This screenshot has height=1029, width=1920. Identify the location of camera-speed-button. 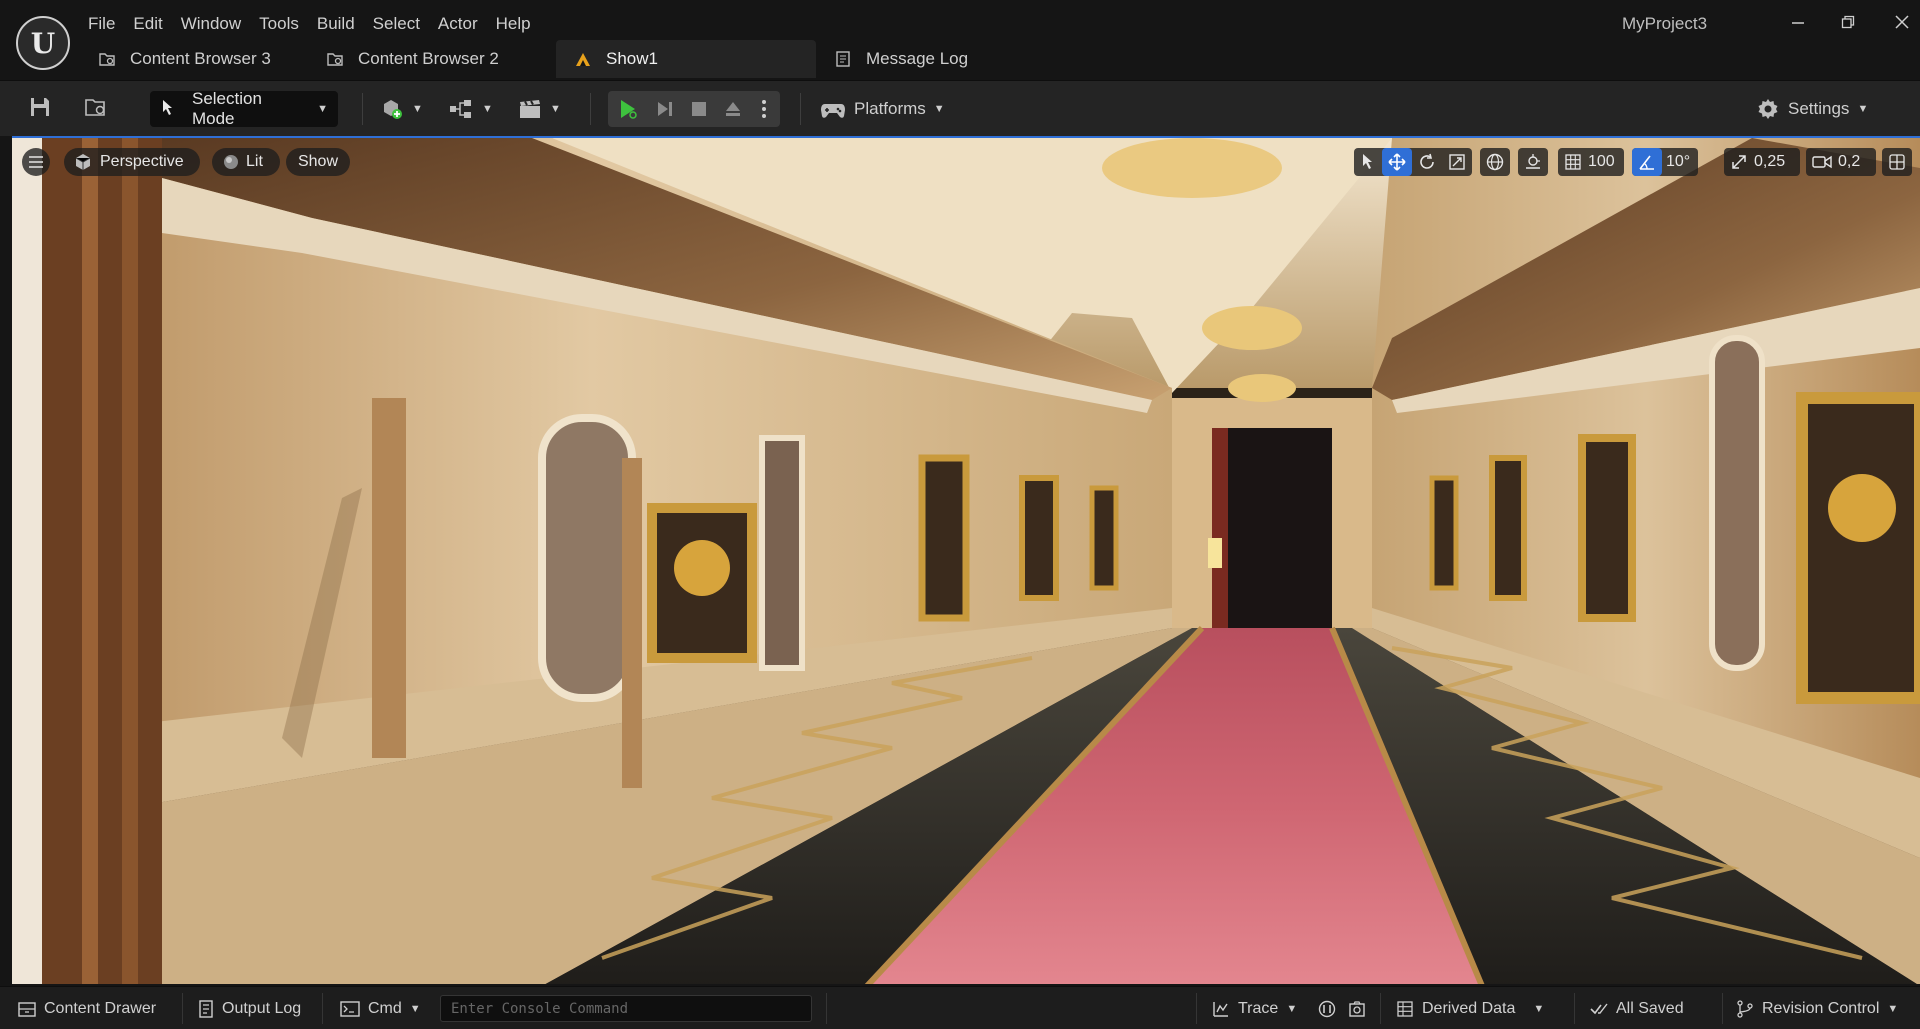
(1822, 162).